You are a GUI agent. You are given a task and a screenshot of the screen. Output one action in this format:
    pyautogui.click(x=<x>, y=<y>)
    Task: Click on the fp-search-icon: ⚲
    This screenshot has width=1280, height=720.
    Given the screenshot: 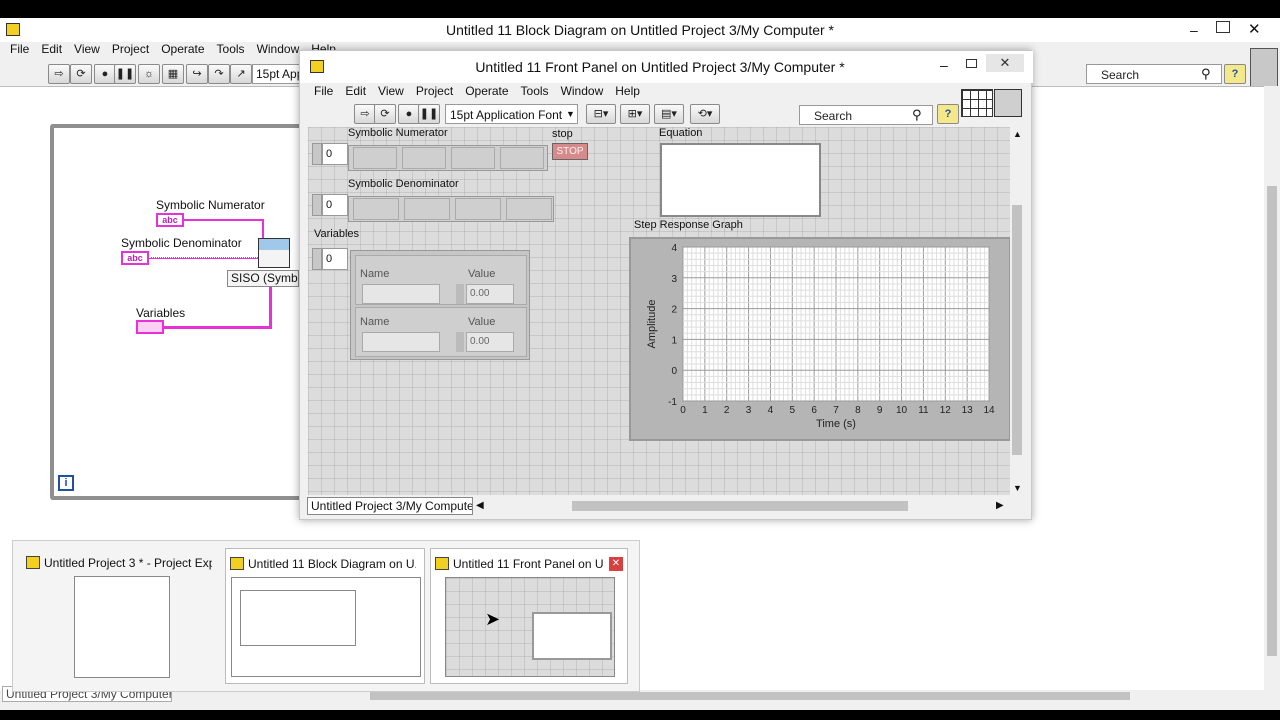 What is the action you would take?
    pyautogui.click(x=917, y=115)
    